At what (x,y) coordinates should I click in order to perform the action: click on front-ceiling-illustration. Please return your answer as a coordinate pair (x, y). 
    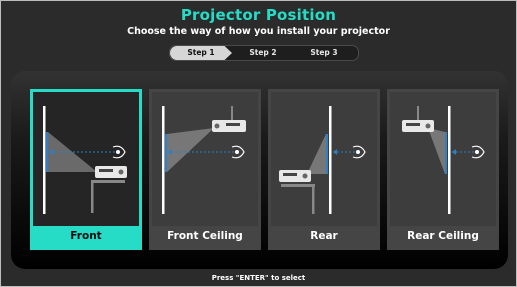
    Looking at the image, I should click on (205, 159).